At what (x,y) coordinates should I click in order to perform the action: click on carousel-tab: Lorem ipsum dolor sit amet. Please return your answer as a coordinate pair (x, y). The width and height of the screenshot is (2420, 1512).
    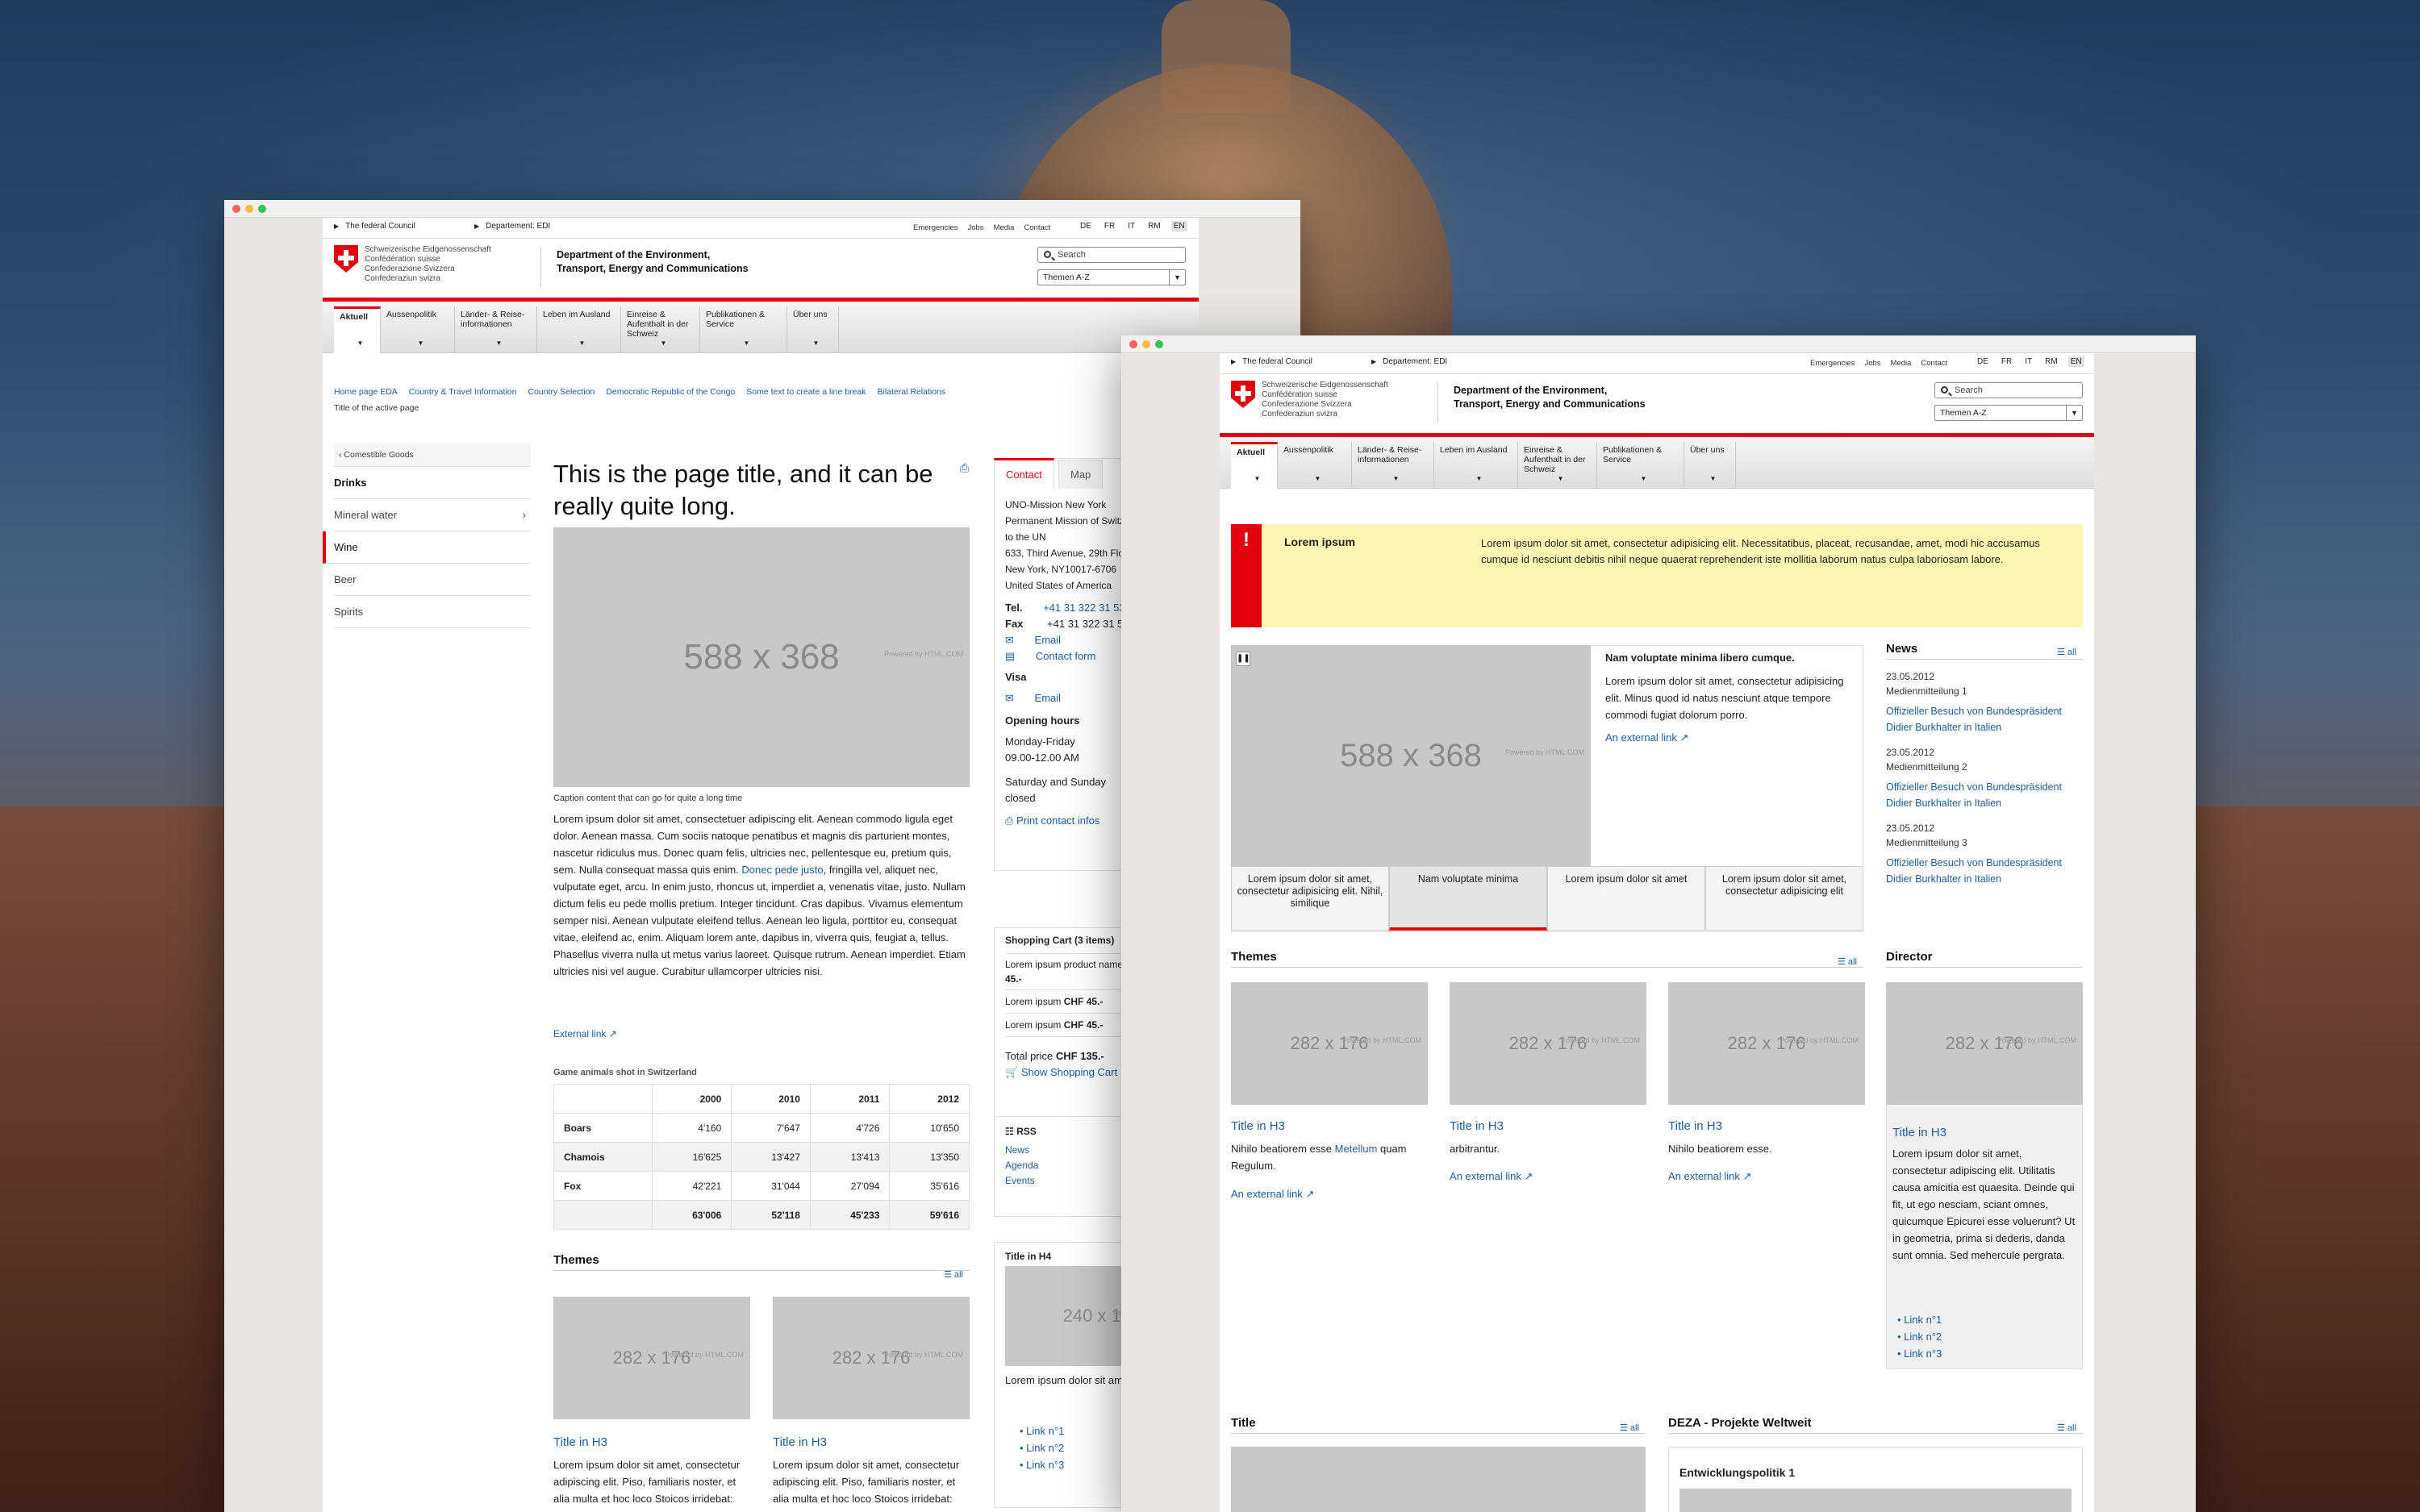
    Looking at the image, I should click on (1626, 899).